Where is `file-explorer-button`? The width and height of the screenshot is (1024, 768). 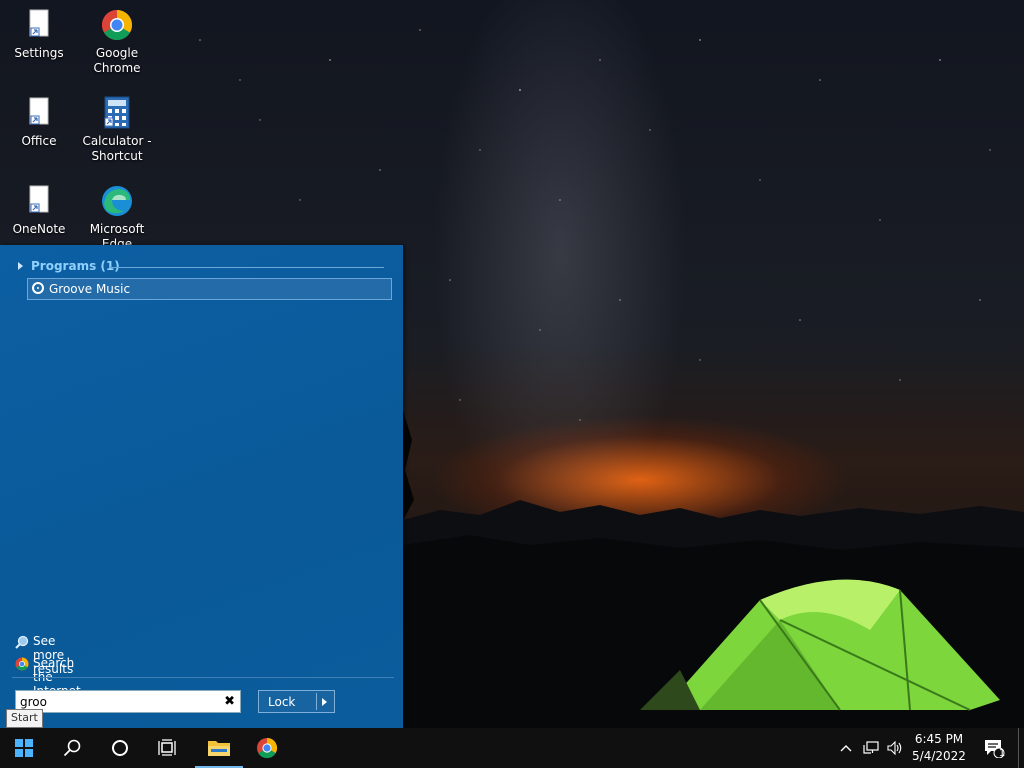 file-explorer-button is located at coordinates (219, 748).